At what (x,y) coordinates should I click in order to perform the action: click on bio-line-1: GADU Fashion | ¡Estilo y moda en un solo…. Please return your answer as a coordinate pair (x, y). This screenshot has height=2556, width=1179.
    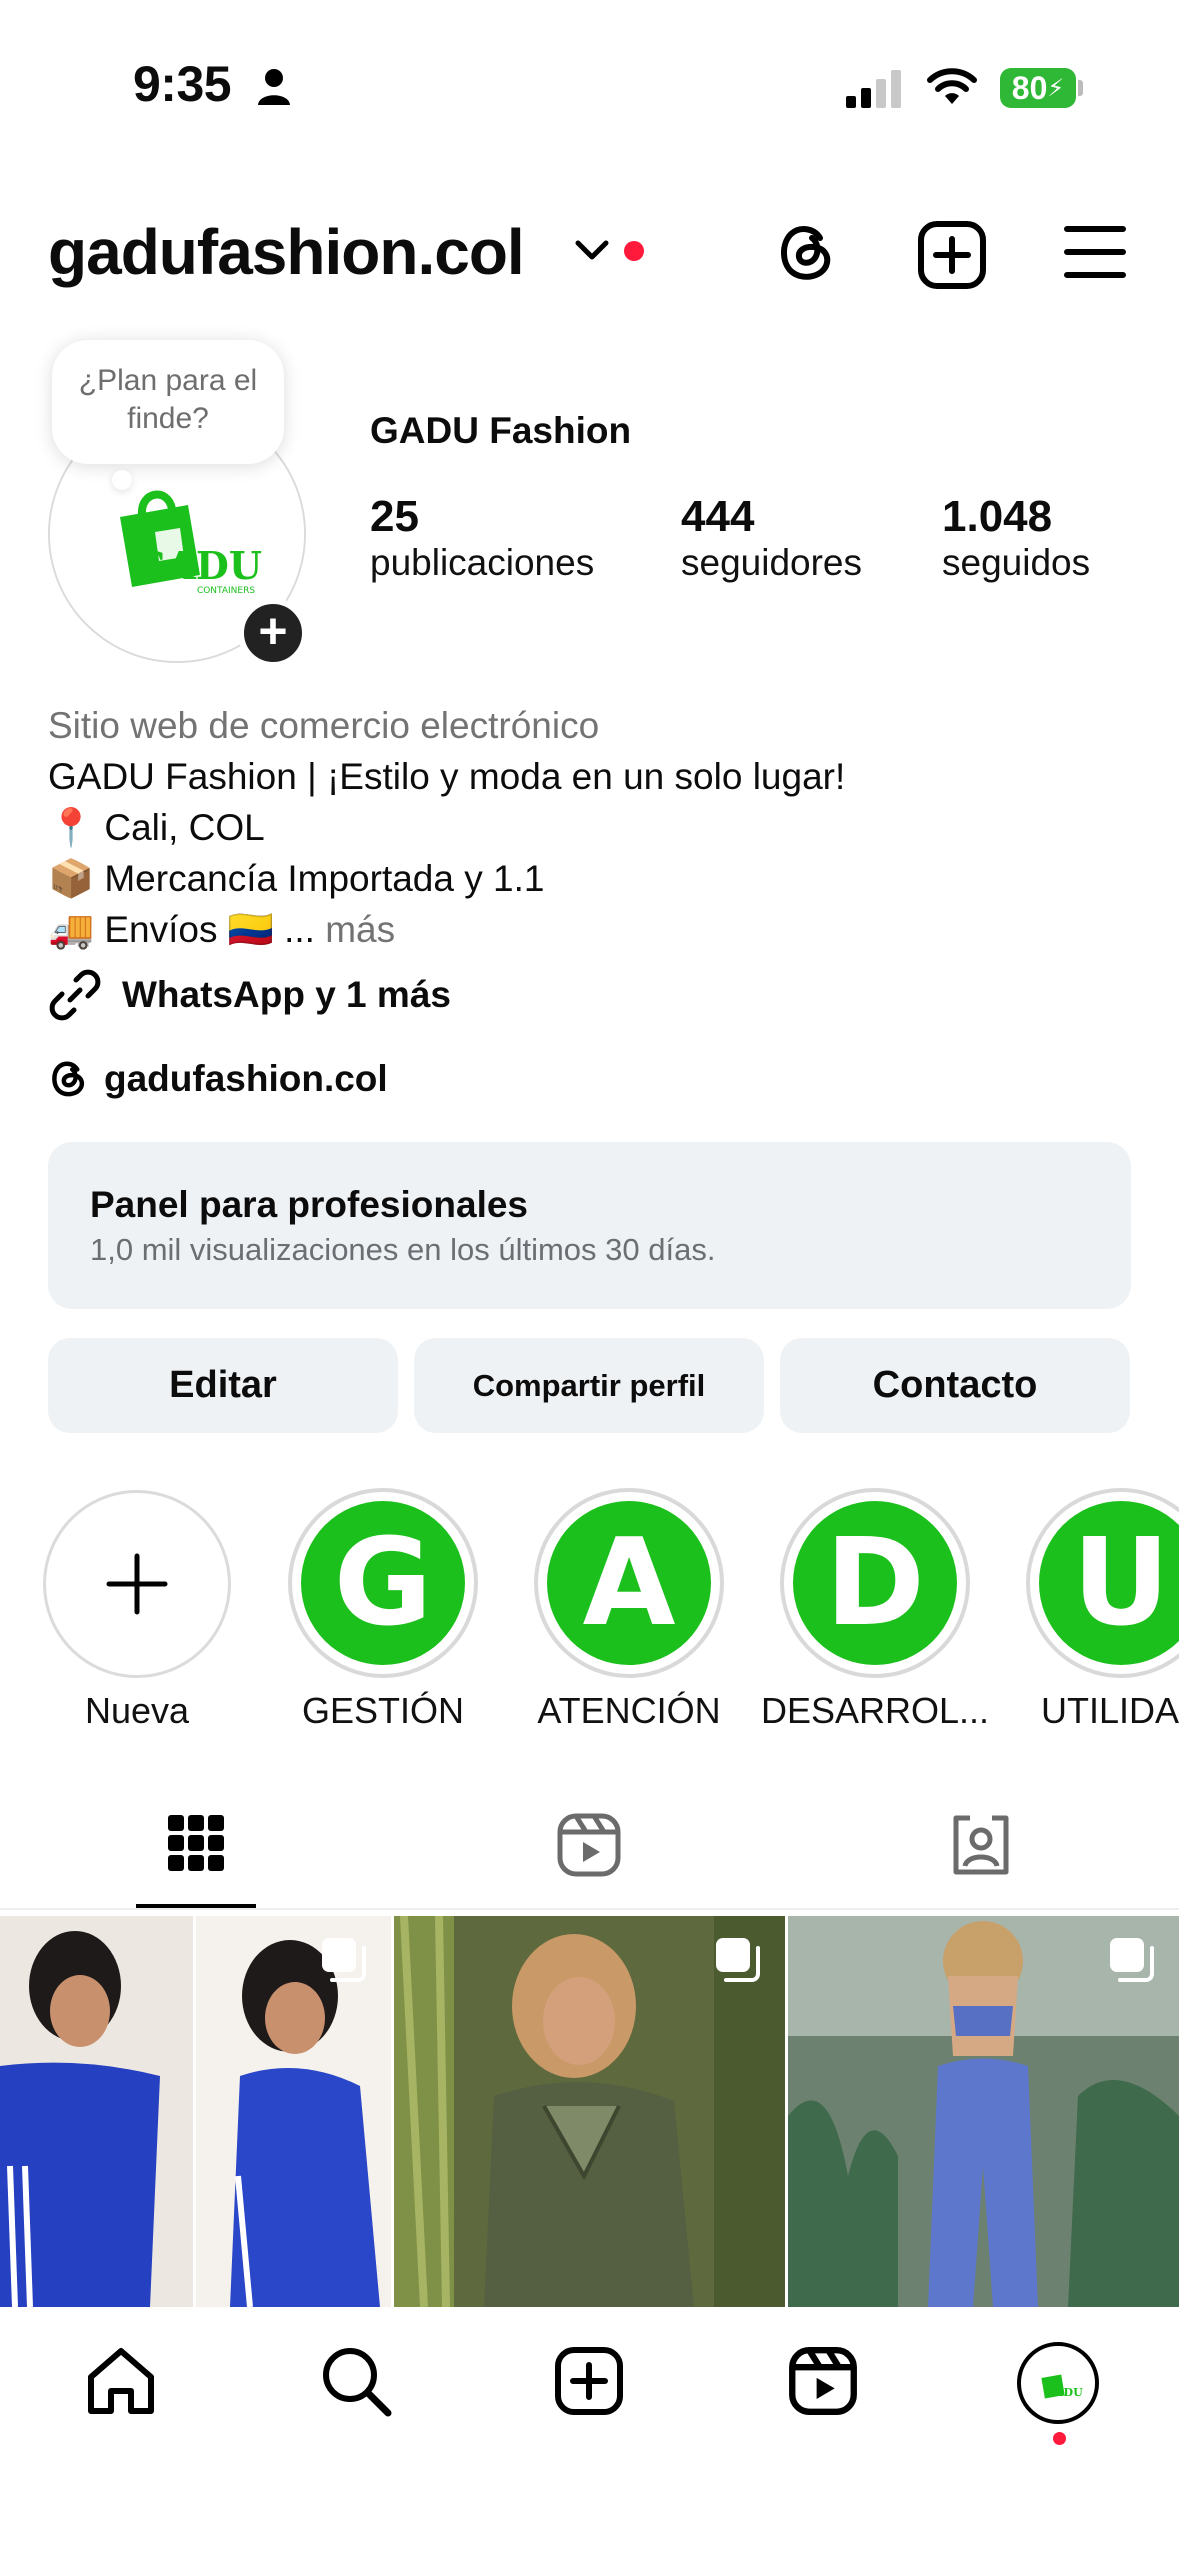
    Looking at the image, I should click on (447, 776).